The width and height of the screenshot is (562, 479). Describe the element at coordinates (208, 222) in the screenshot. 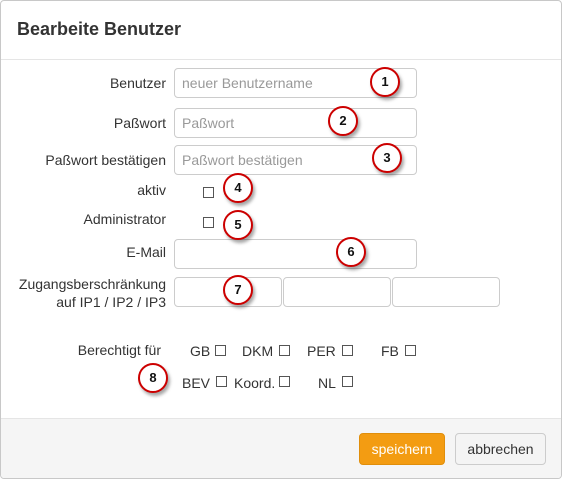

I see `admin-checkbox` at that location.